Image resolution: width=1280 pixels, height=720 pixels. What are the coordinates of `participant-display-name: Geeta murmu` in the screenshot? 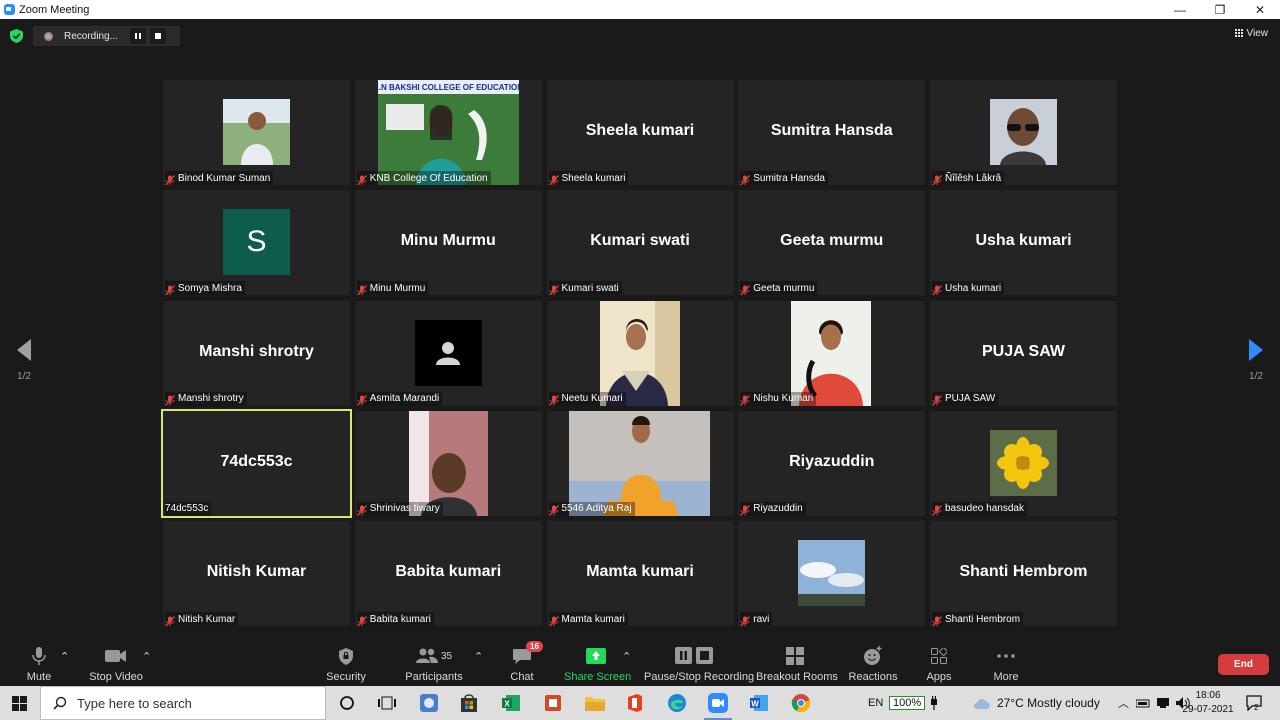 It's located at (832, 241).